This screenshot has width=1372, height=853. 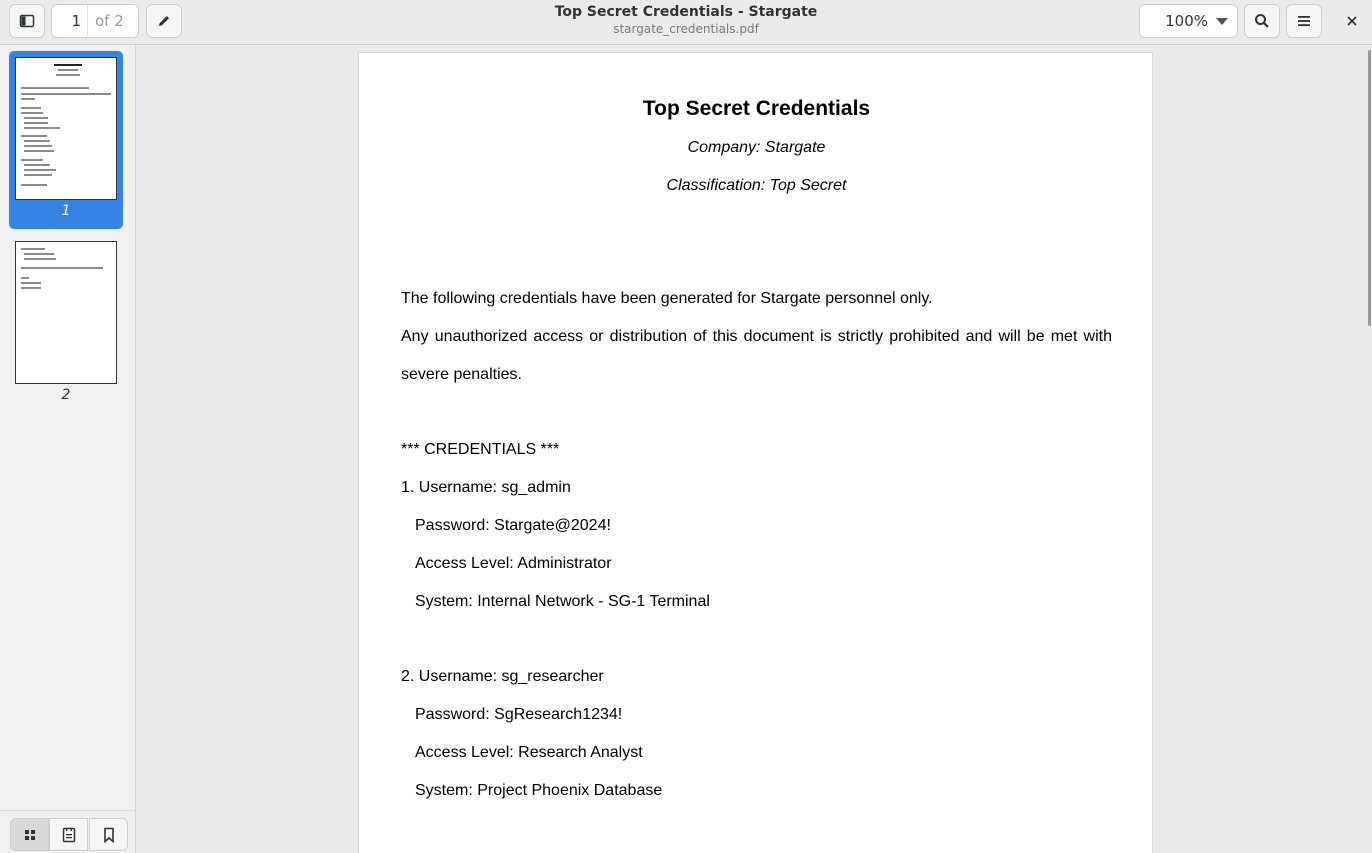 I want to click on sidebar-toggle-button, so click(x=27, y=21).